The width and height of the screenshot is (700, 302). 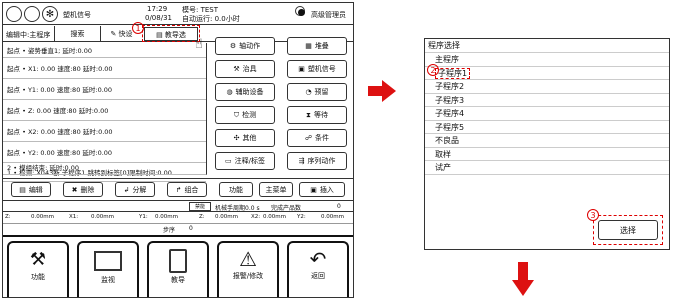 I want to click on axis-label: X1:, so click(x=74, y=217).